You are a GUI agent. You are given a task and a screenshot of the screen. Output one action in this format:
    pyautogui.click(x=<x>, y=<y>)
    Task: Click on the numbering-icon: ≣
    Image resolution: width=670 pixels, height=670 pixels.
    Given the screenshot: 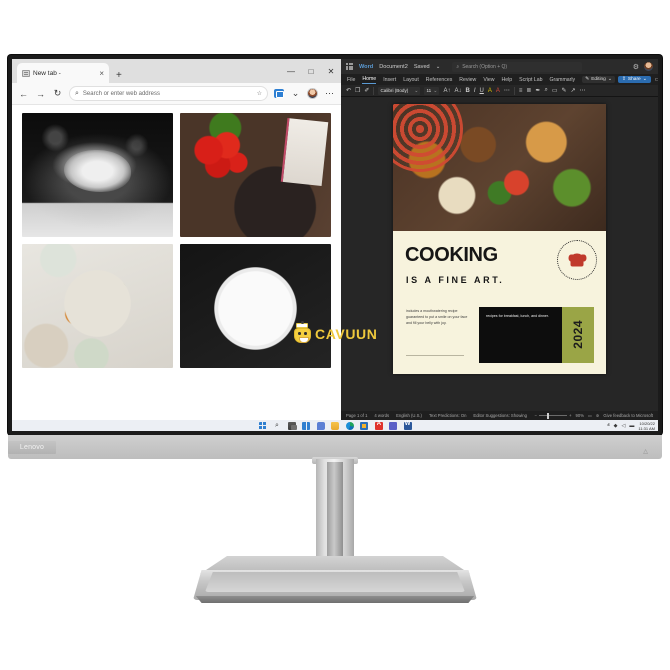 What is the action you would take?
    pyautogui.click(x=528, y=90)
    